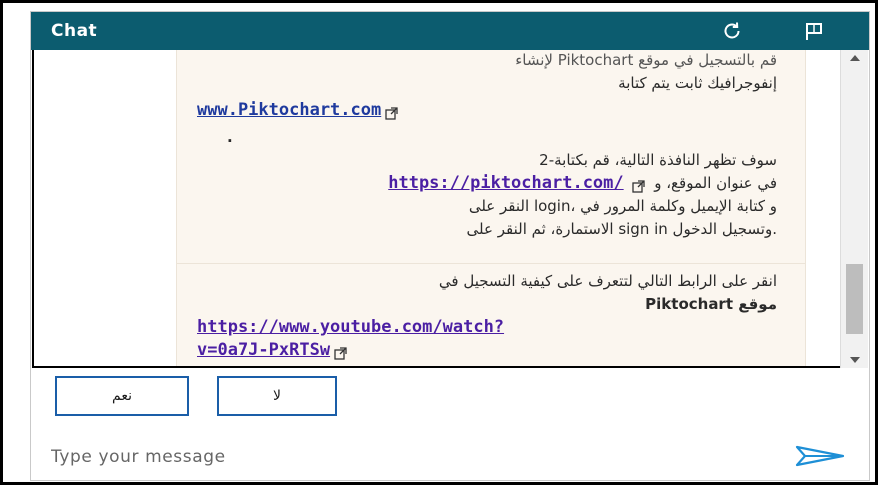  I want to click on message-text: موقع Piktochart, so click(711, 304).